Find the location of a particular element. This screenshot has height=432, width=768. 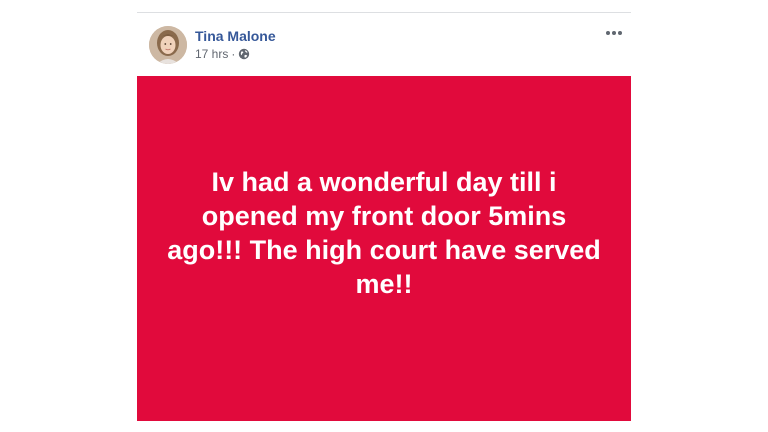

post-meta: 17 hrs · is located at coordinates (222, 54).